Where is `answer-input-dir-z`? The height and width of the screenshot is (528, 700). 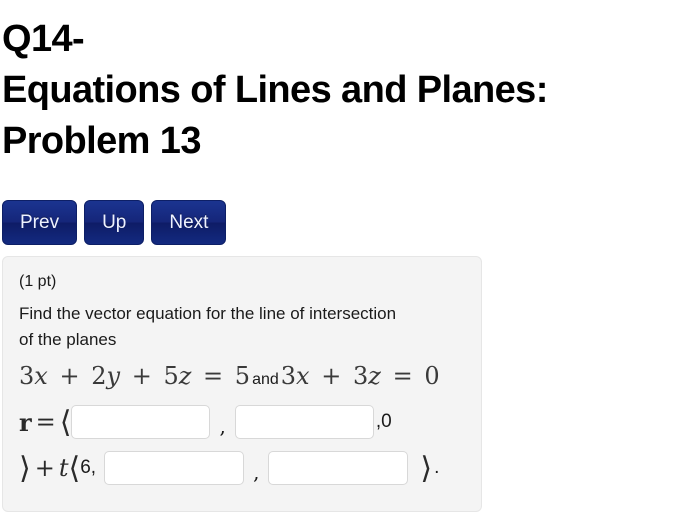 answer-input-dir-z is located at coordinates (338, 468).